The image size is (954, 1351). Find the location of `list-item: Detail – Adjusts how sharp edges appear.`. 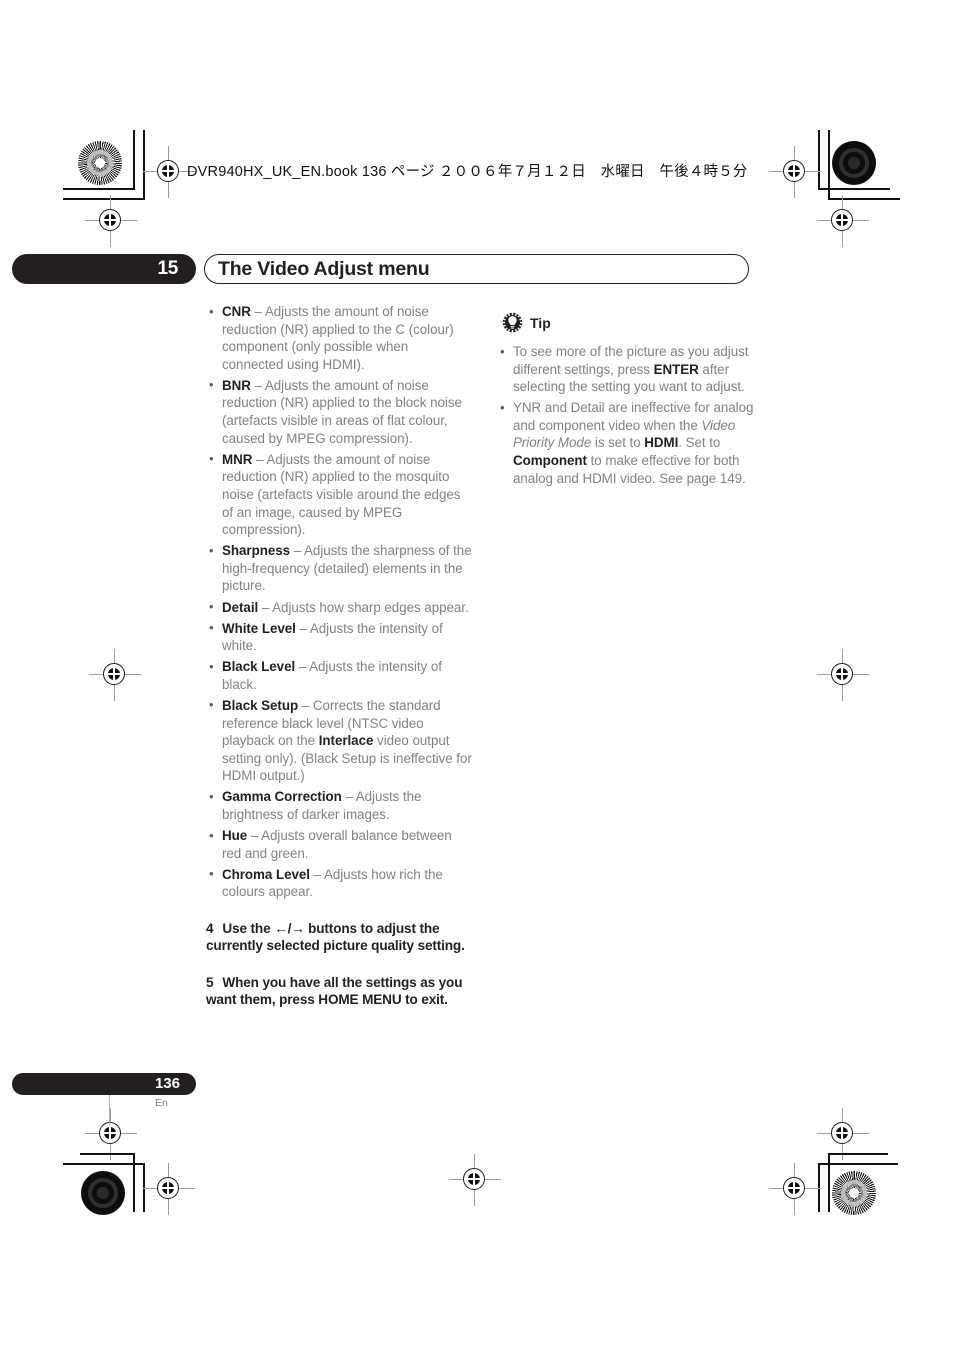

list-item: Detail – Adjusts how sharp edges appear. is located at coordinates (339, 607).